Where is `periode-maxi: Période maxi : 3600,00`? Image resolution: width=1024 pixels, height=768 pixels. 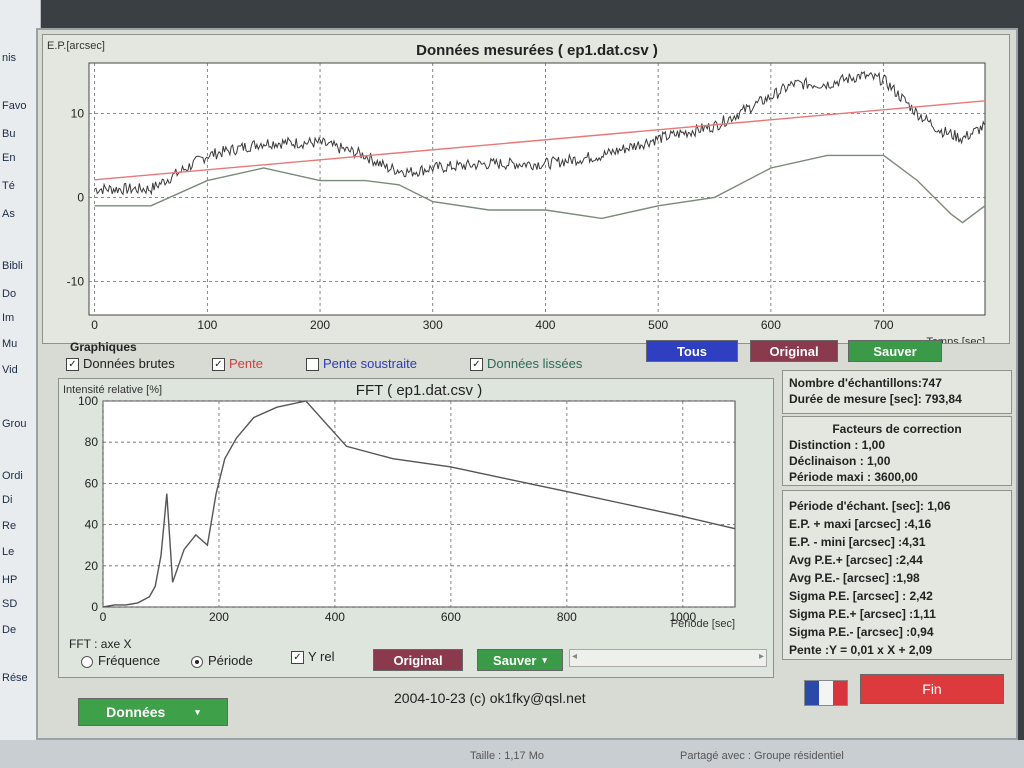 periode-maxi: Période maxi : 3600,00 is located at coordinates (853, 477).